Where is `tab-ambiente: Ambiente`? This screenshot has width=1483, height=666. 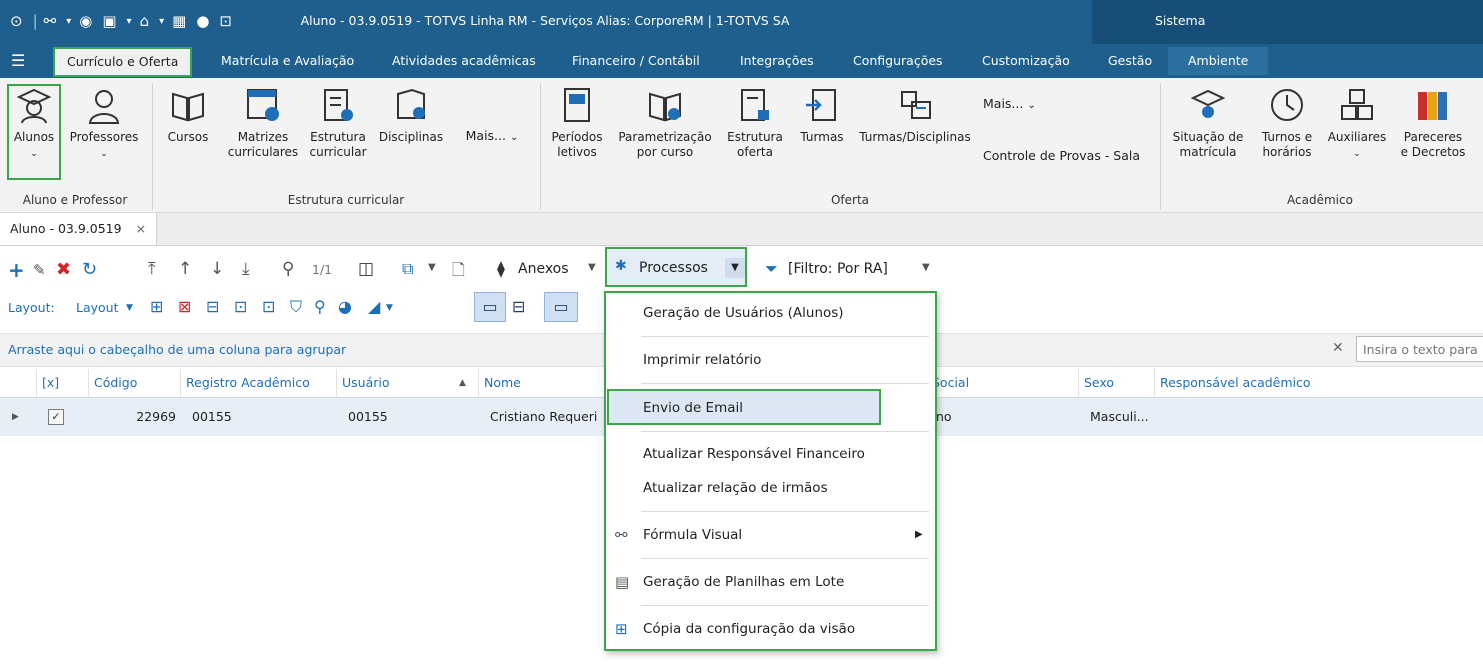 tab-ambiente: Ambiente is located at coordinates (1218, 61).